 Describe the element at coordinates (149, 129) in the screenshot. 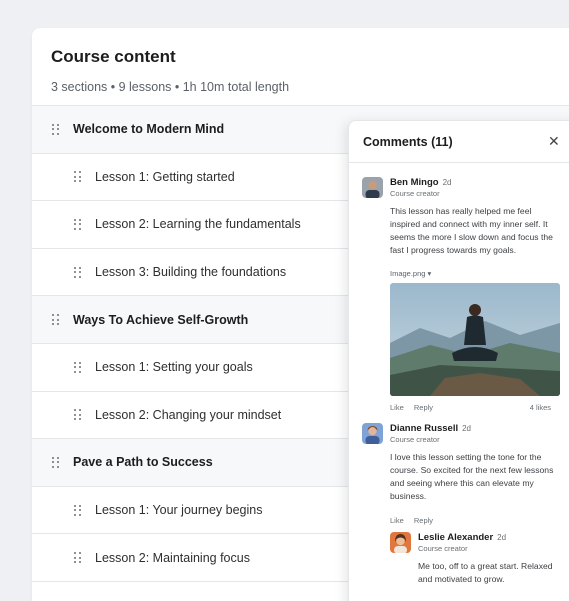

I see `section-title: Welcome to Modern Mind` at that location.